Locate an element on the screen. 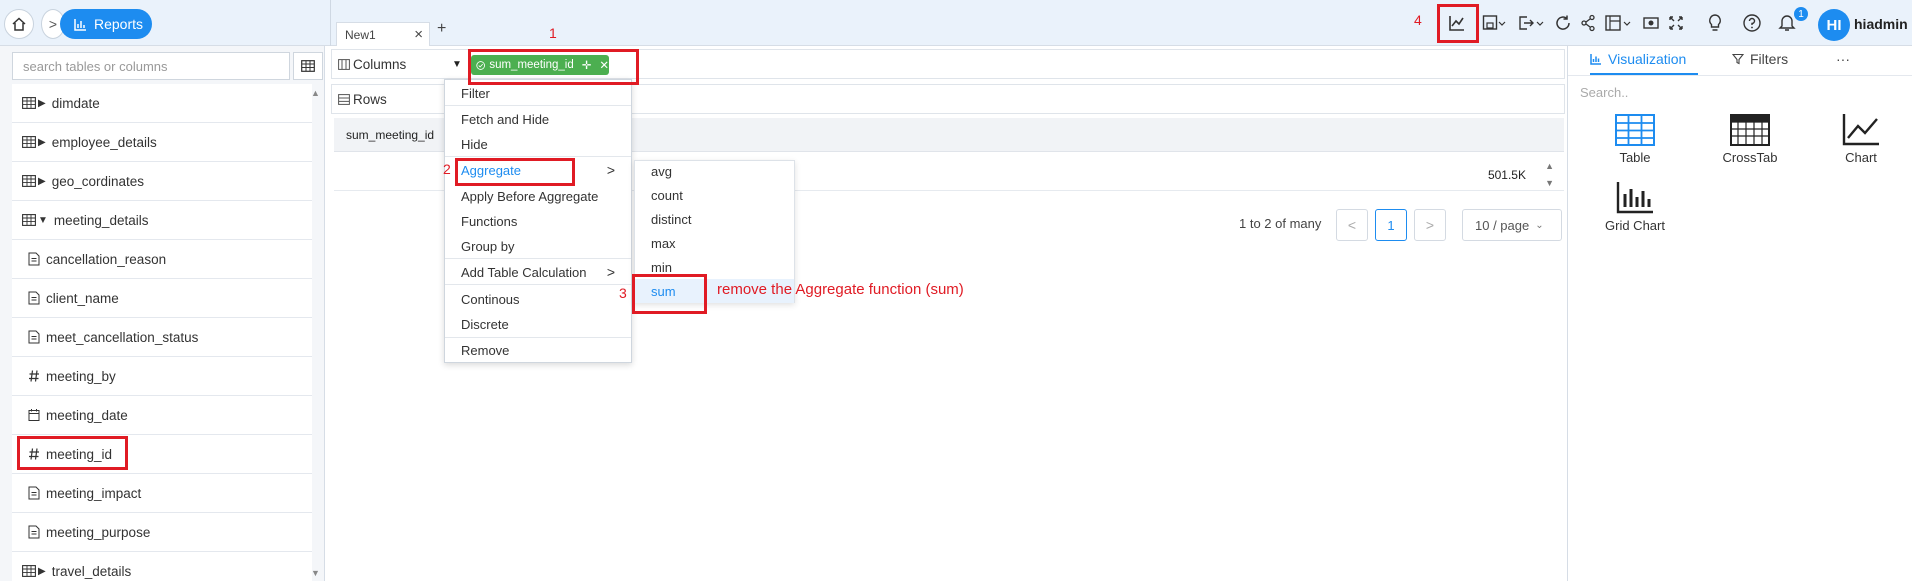 The height and width of the screenshot is (581, 1912). aggregate-max: max is located at coordinates (663, 243).